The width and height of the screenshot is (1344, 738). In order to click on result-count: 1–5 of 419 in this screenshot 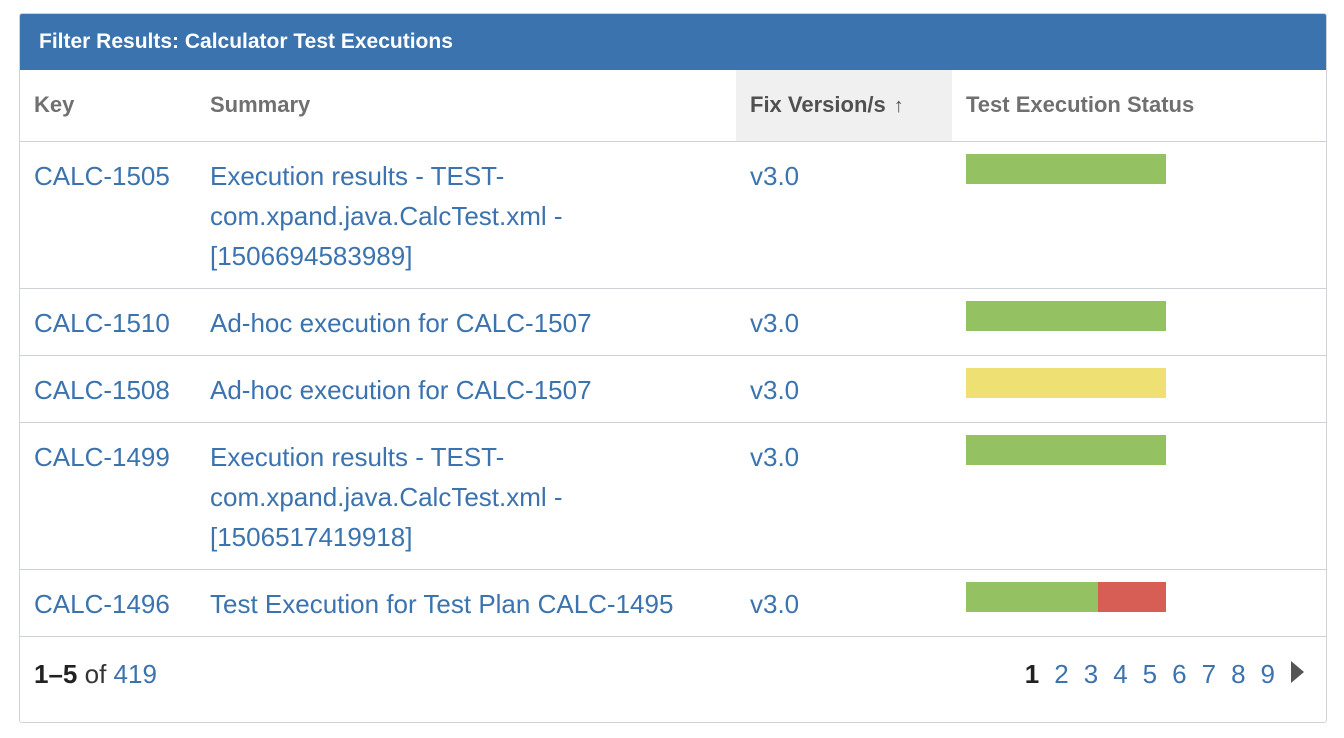, I will do `click(95, 674)`.